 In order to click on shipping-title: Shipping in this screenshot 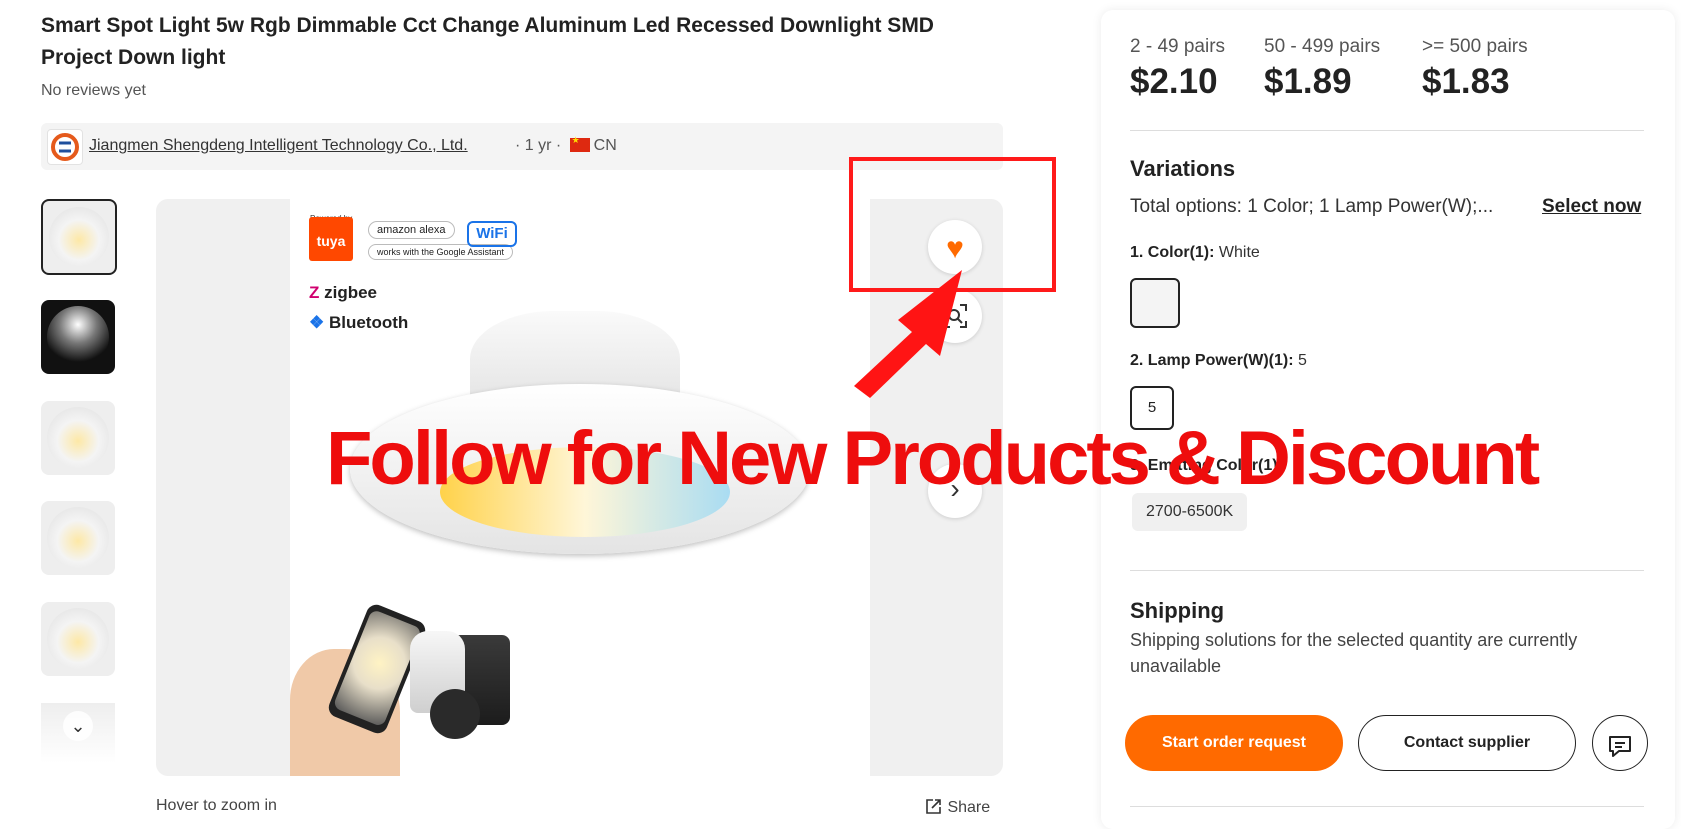, I will do `click(1177, 610)`.